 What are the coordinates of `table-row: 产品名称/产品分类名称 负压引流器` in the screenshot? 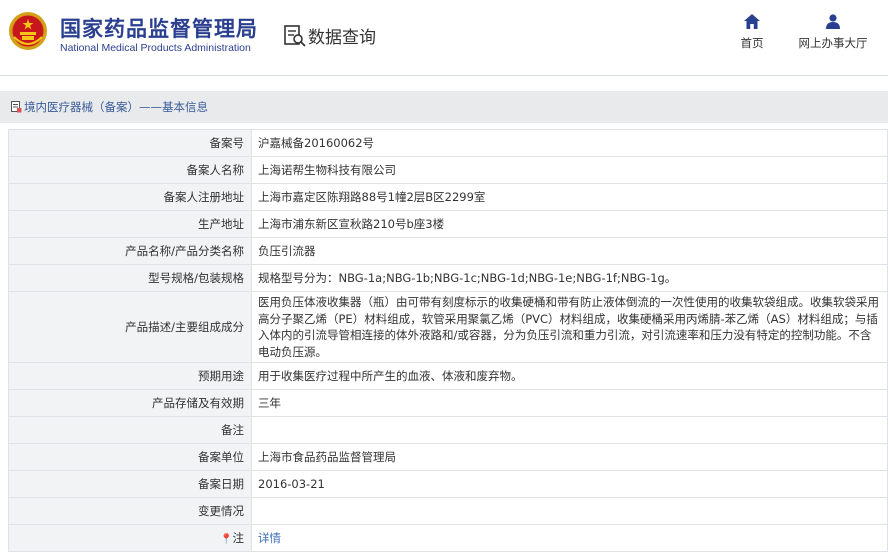 It's located at (448, 251).